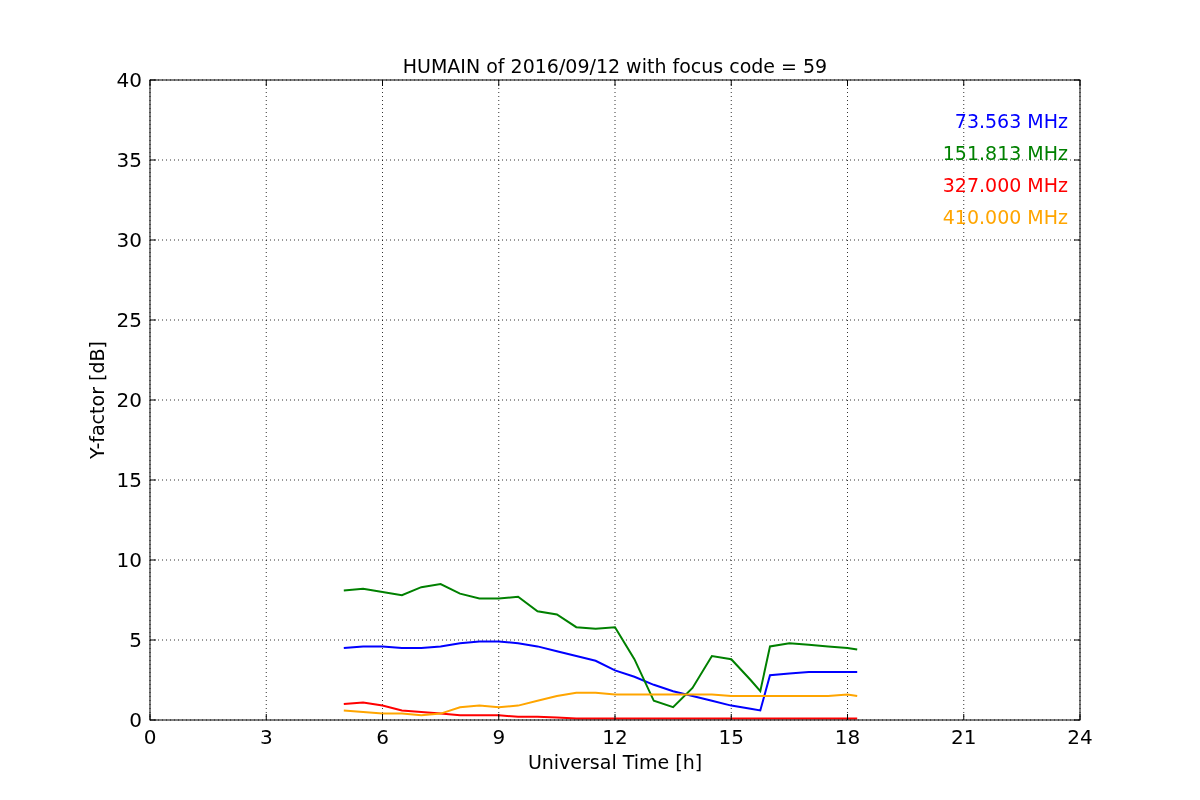 This screenshot has height=800, width=1200. What do you see at coordinates (1011, 121) in the screenshot?
I see `legend-label: 73.563 MHz` at bounding box center [1011, 121].